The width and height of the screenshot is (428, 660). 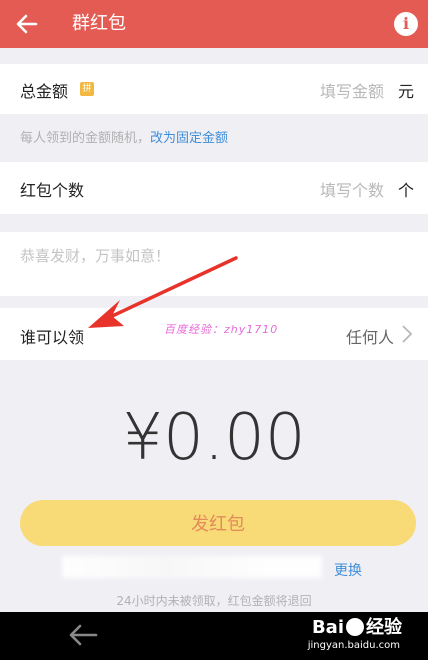 What do you see at coordinates (221, 329) in the screenshot?
I see `watermark-text: 百度经验：zhy1710` at bounding box center [221, 329].